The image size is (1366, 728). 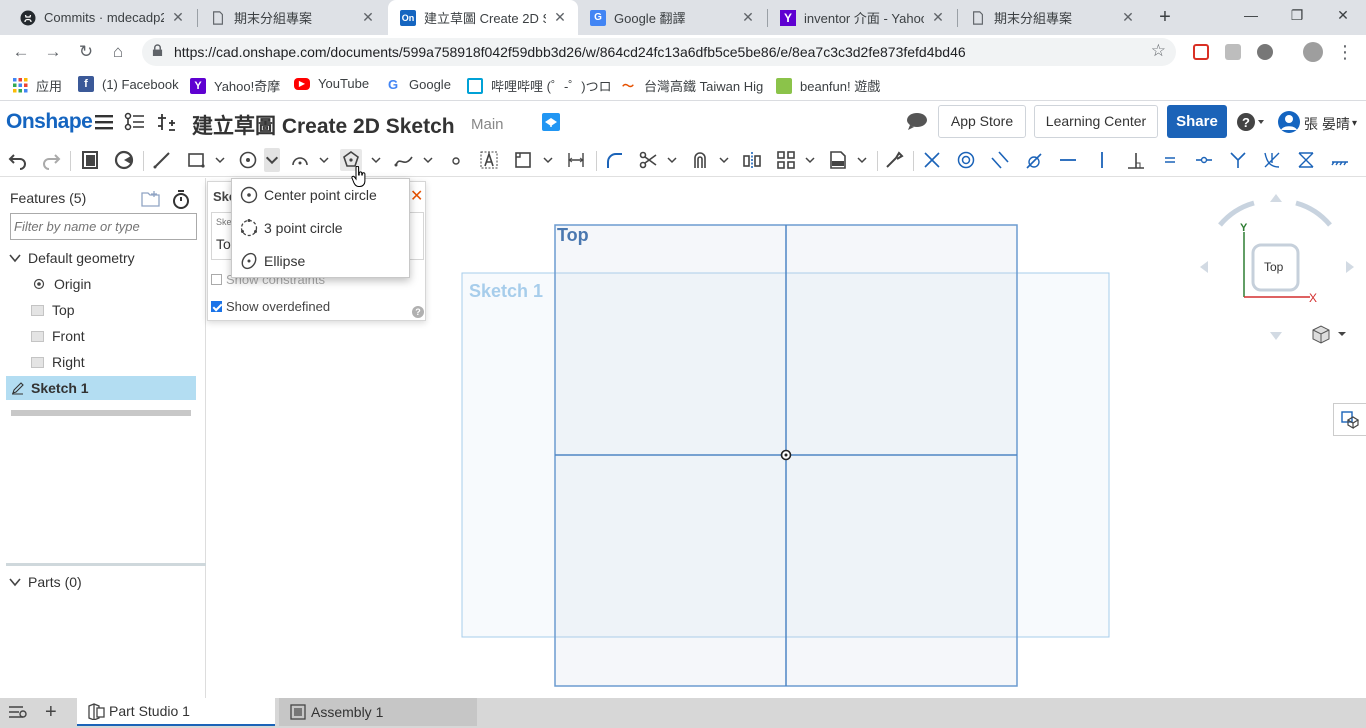 What do you see at coordinates (1238, 160) in the screenshot?
I see `normal-icon` at bounding box center [1238, 160].